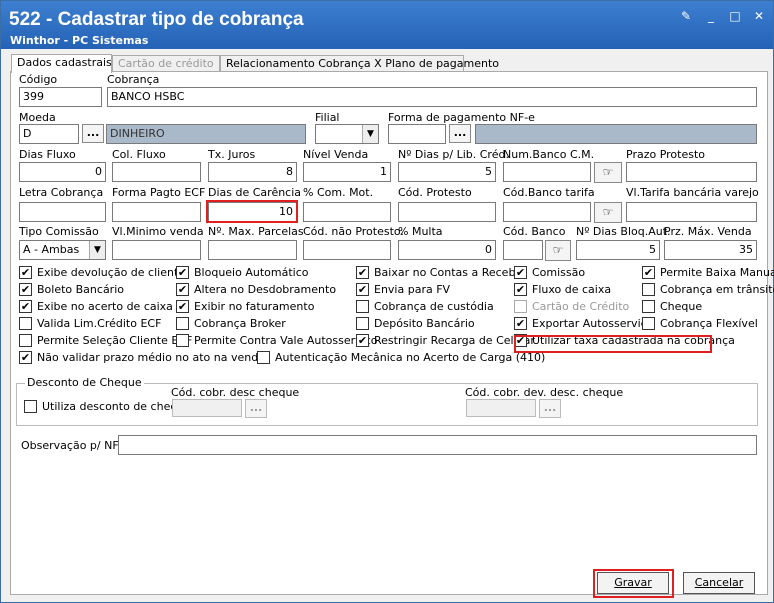  Describe the element at coordinates (437, 445) in the screenshot. I see `obs-input` at that location.